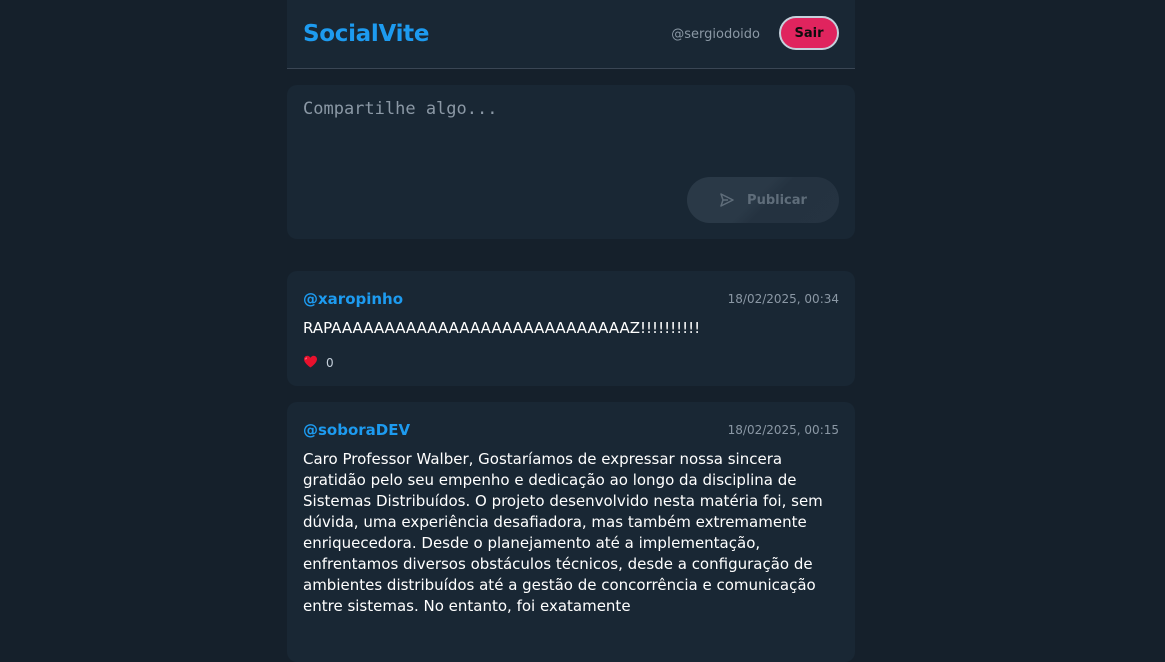 This screenshot has width=1165, height=662. I want to click on post-author: @soboraDEV, so click(356, 430).